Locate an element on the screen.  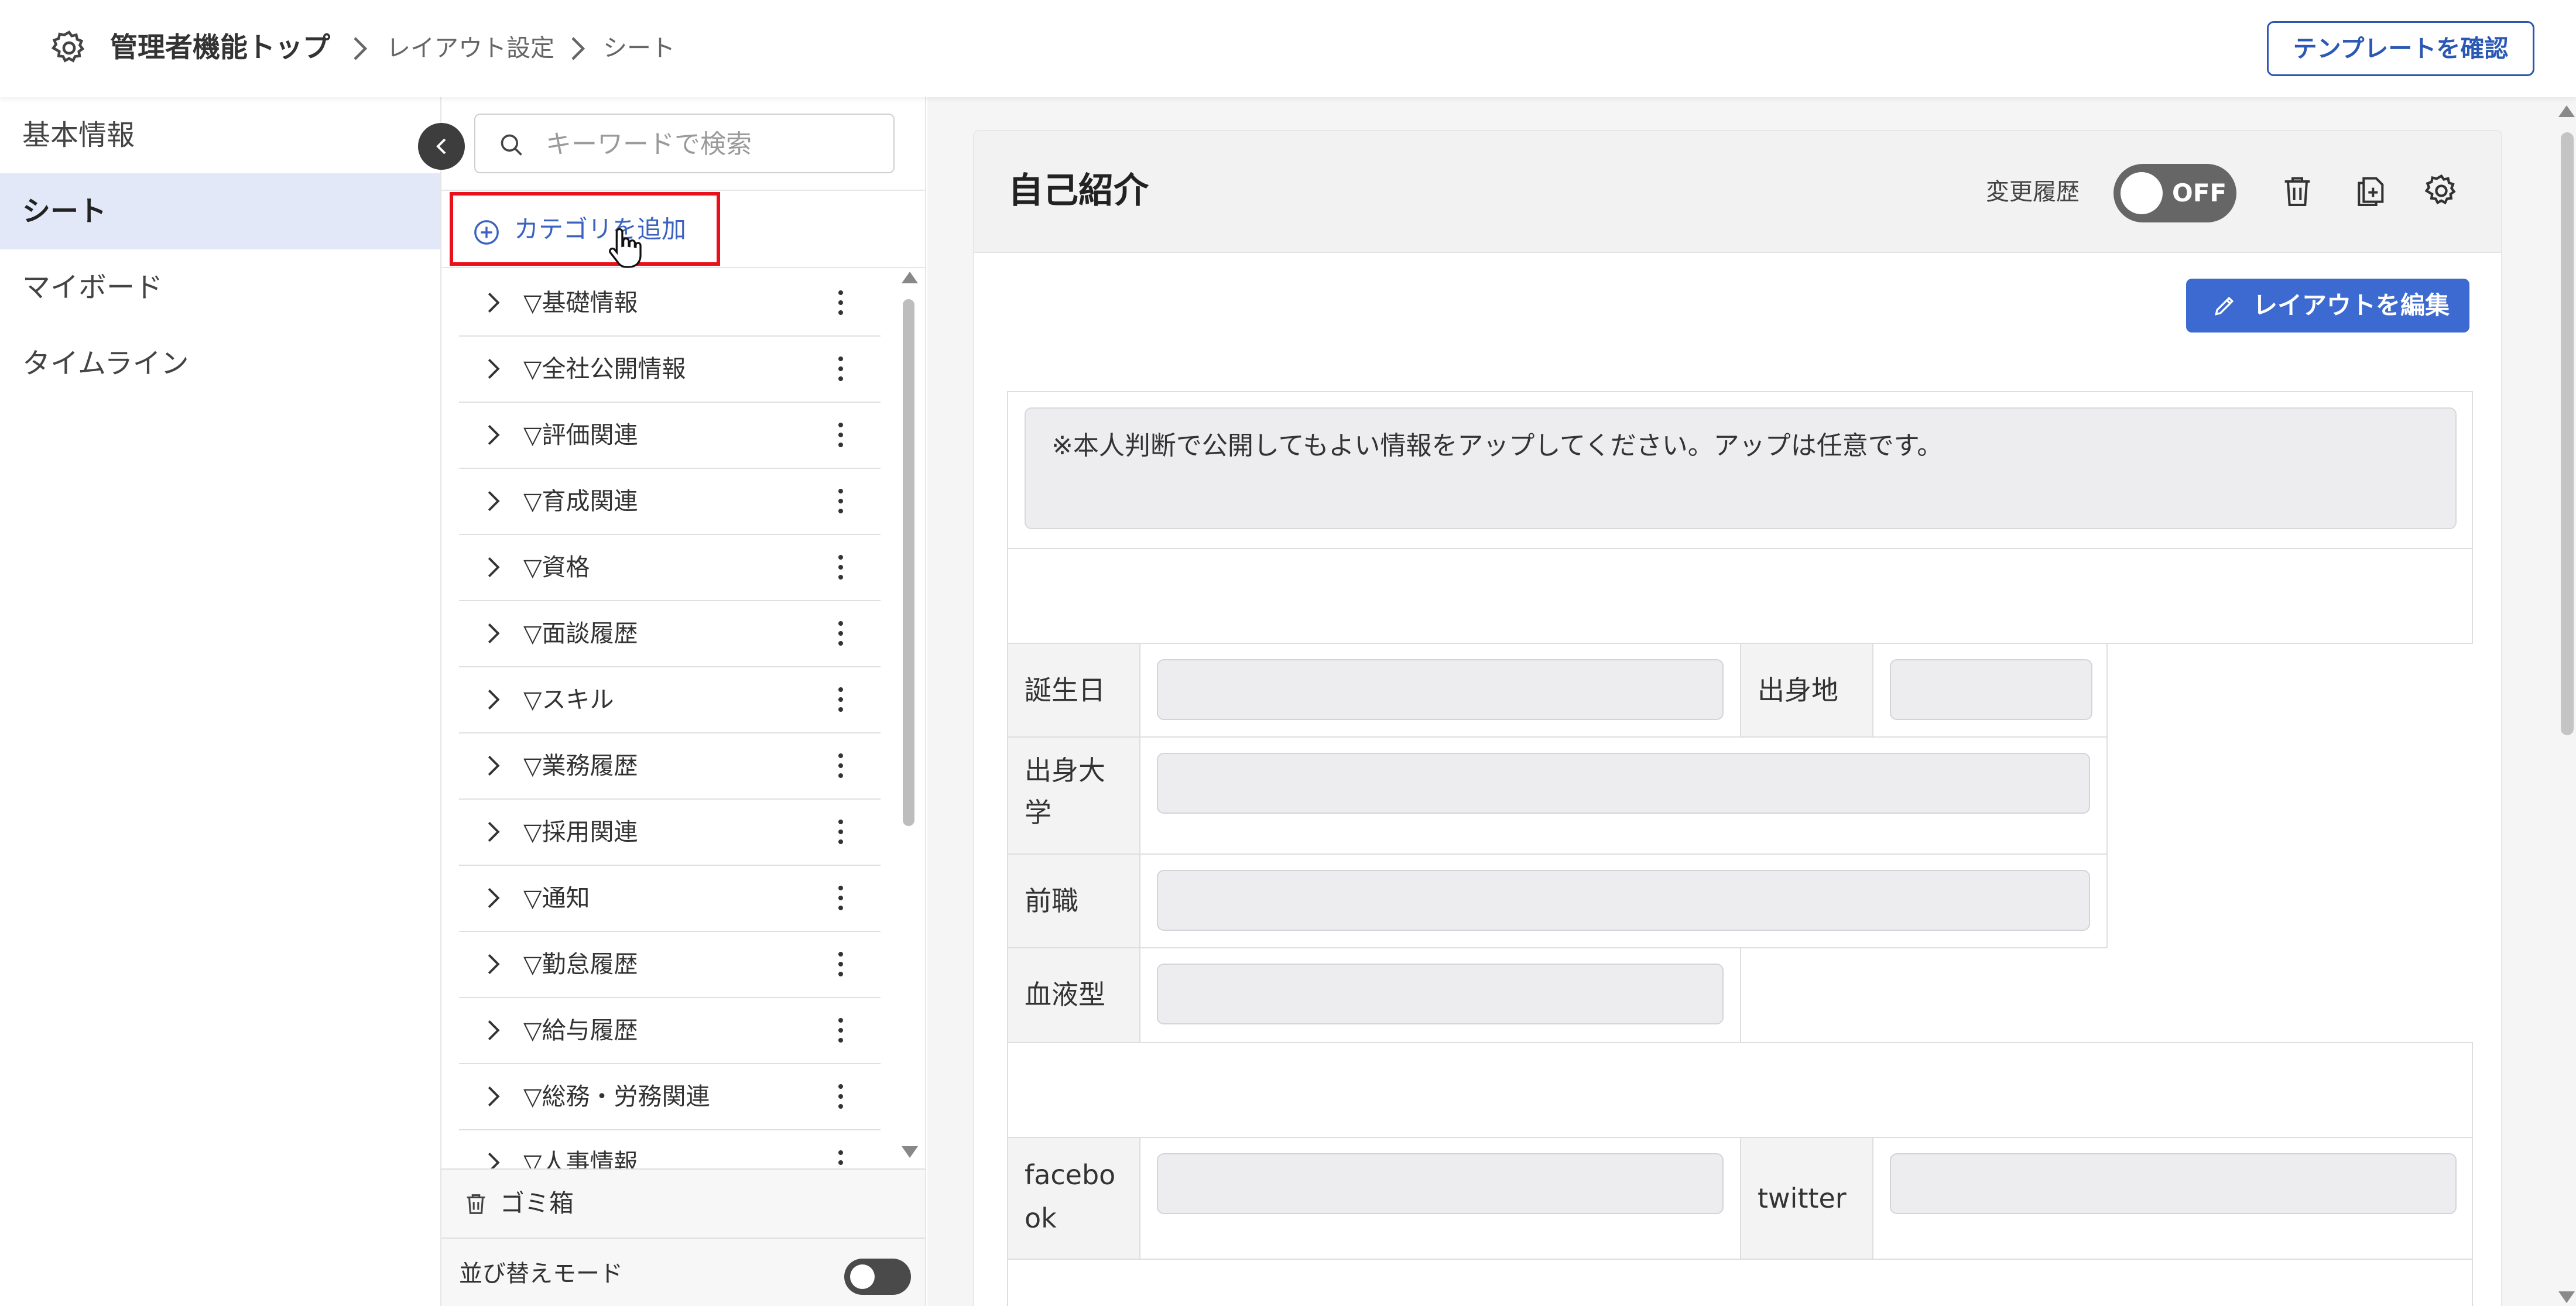
category-label: ▽基礎情報 is located at coordinates (580, 303).